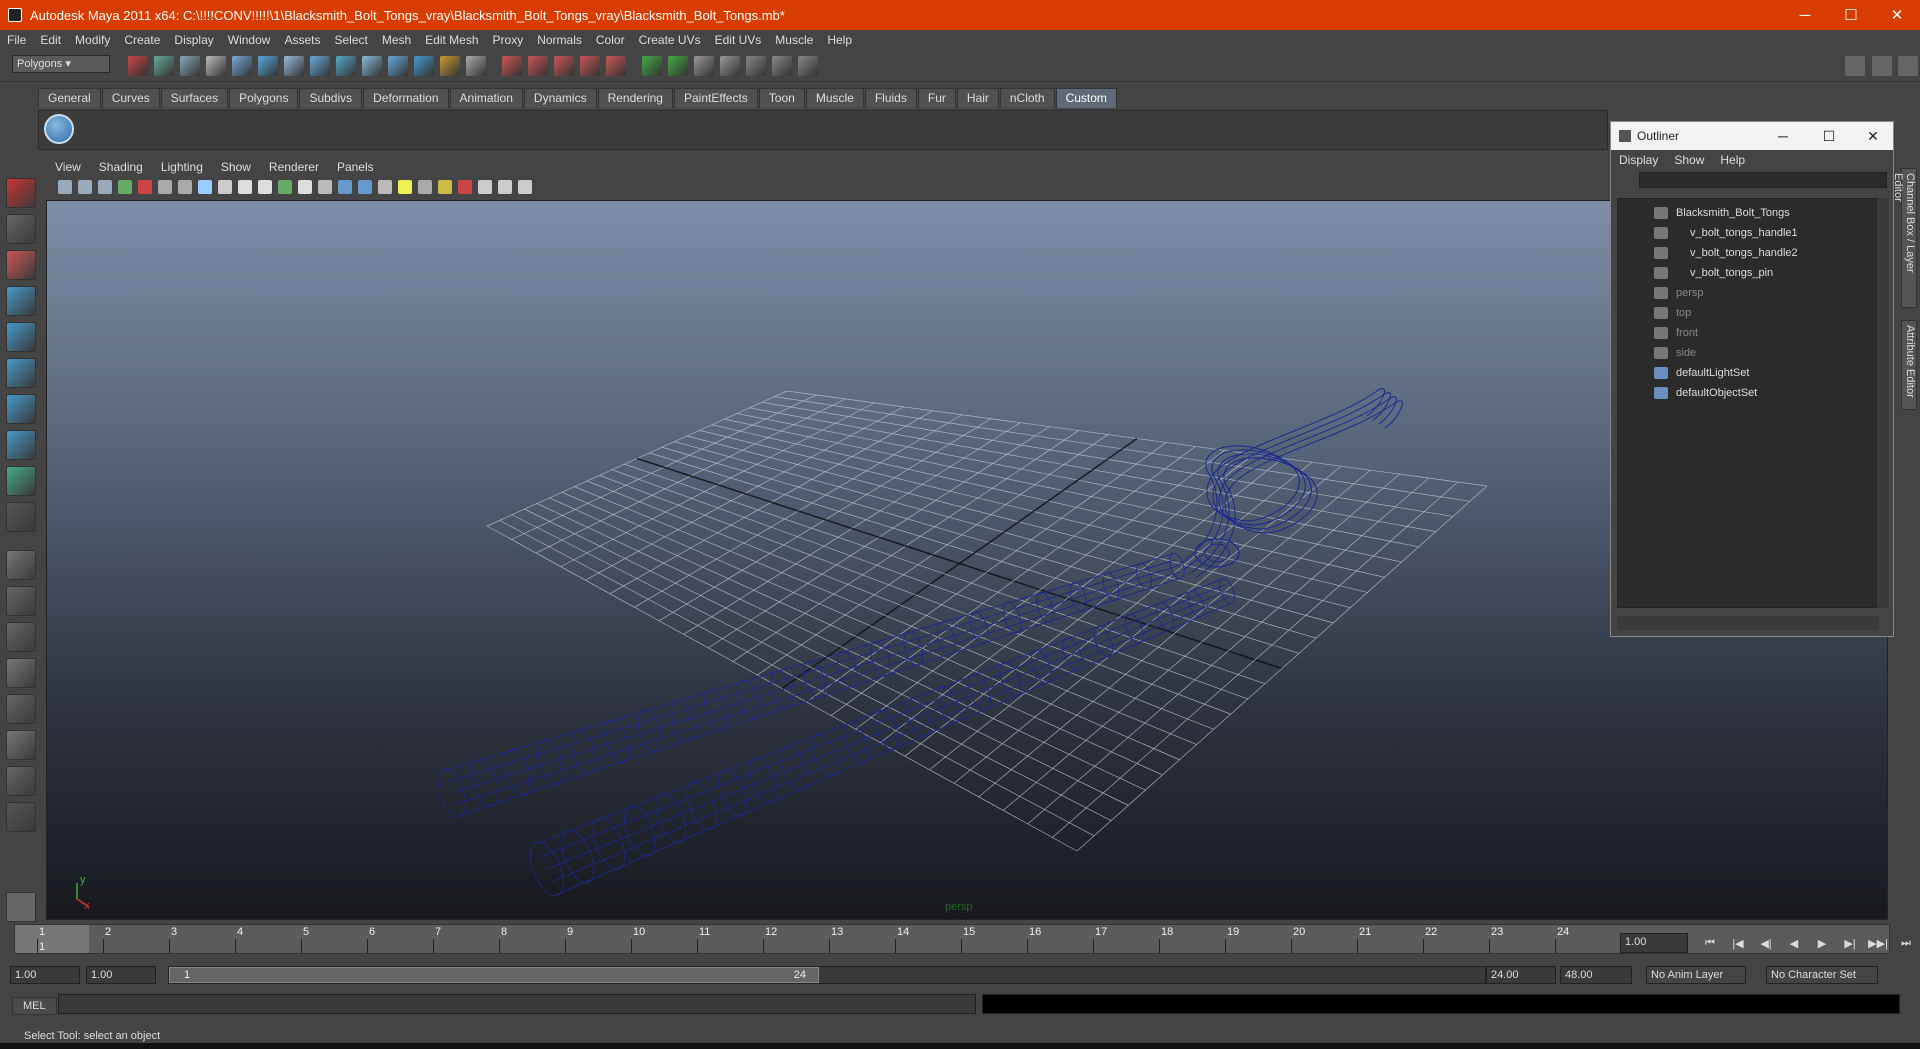  Describe the element at coordinates (1726, 233) in the screenshot. I see `outliner-item: v_bolt_tongs_handle1` at that location.